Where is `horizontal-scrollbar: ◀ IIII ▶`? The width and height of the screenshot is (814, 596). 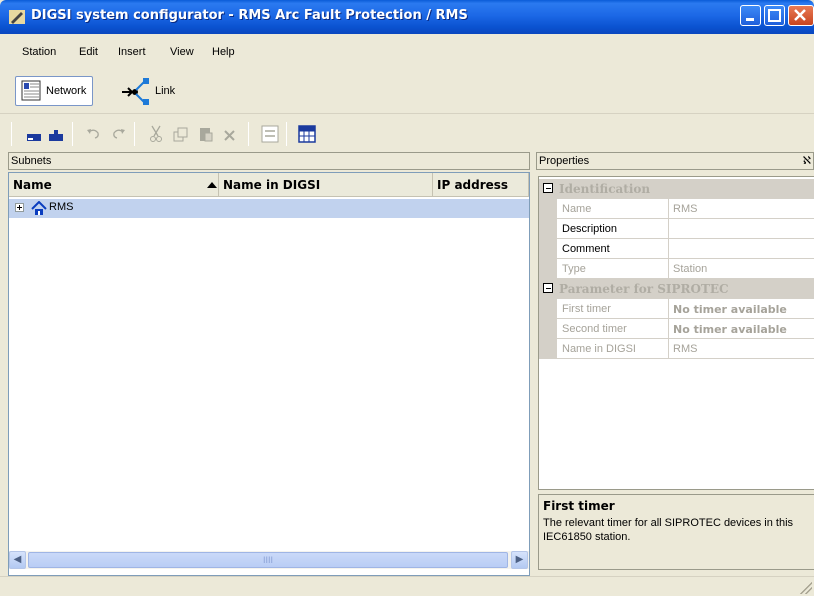
horizontal-scrollbar: ◀ IIII ▶ is located at coordinates (269, 560).